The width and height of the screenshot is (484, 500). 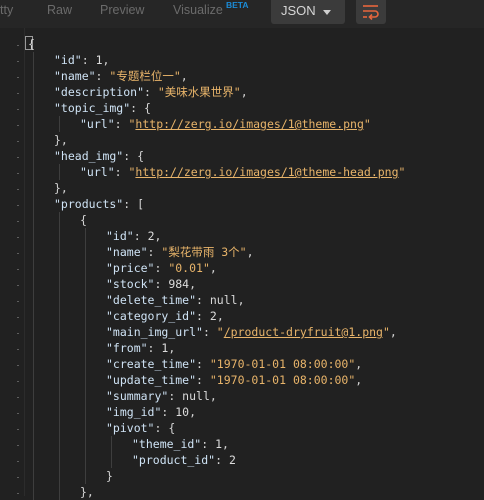 I want to click on code-line: "price": "0.01",, so click(x=161, y=268).